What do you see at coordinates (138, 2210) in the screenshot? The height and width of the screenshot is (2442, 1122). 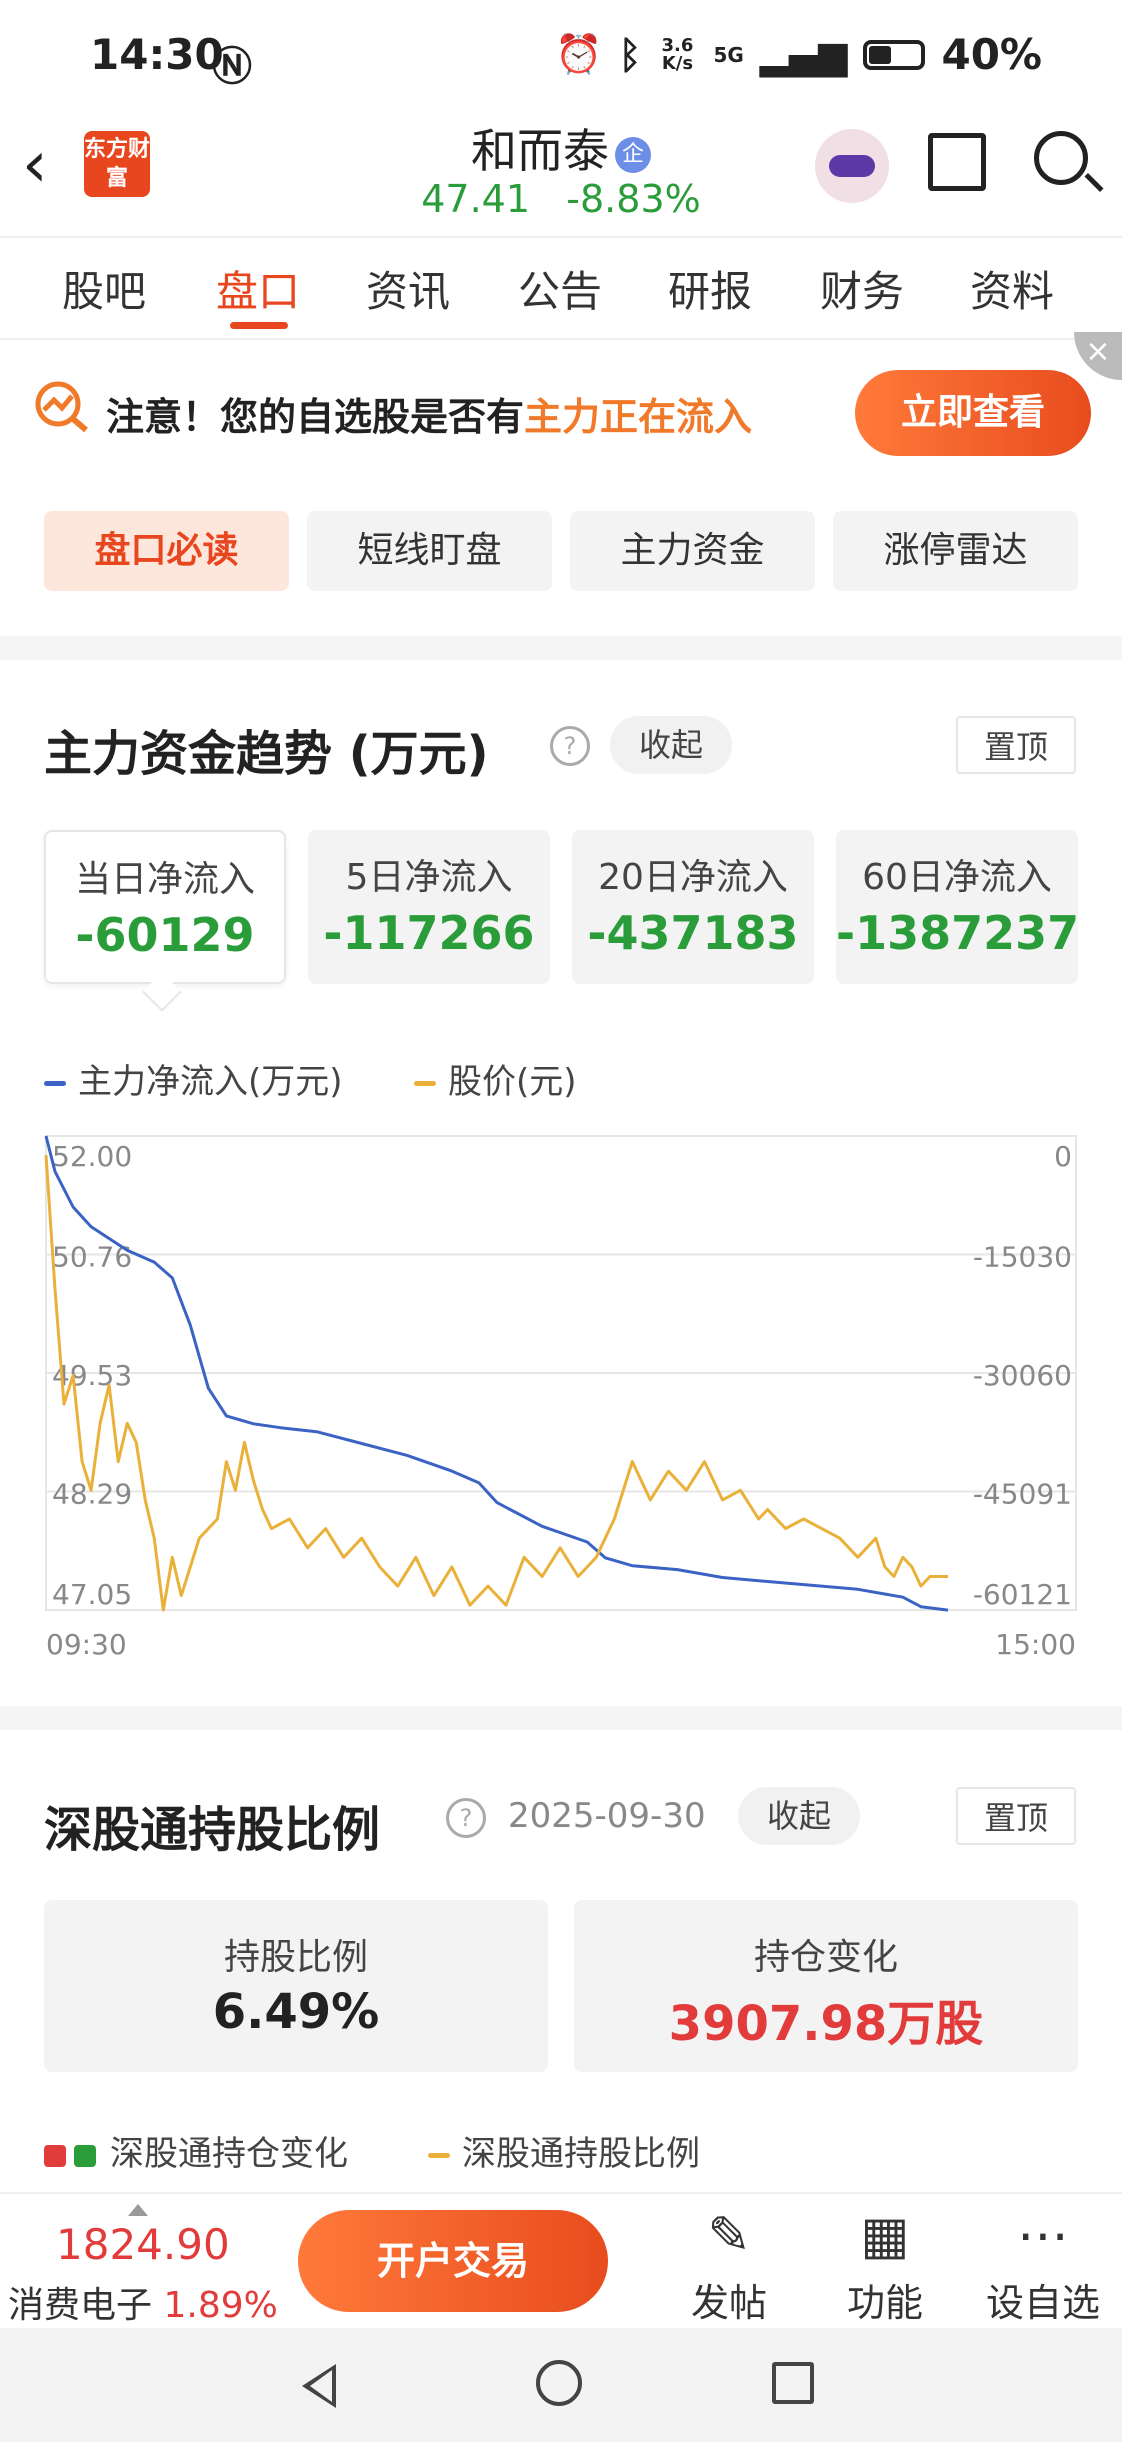 I see `expand-up-icon` at bounding box center [138, 2210].